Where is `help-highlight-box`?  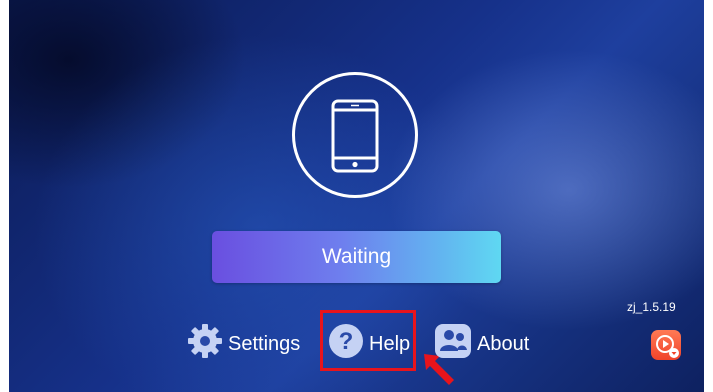 help-highlight-box is located at coordinates (368, 340).